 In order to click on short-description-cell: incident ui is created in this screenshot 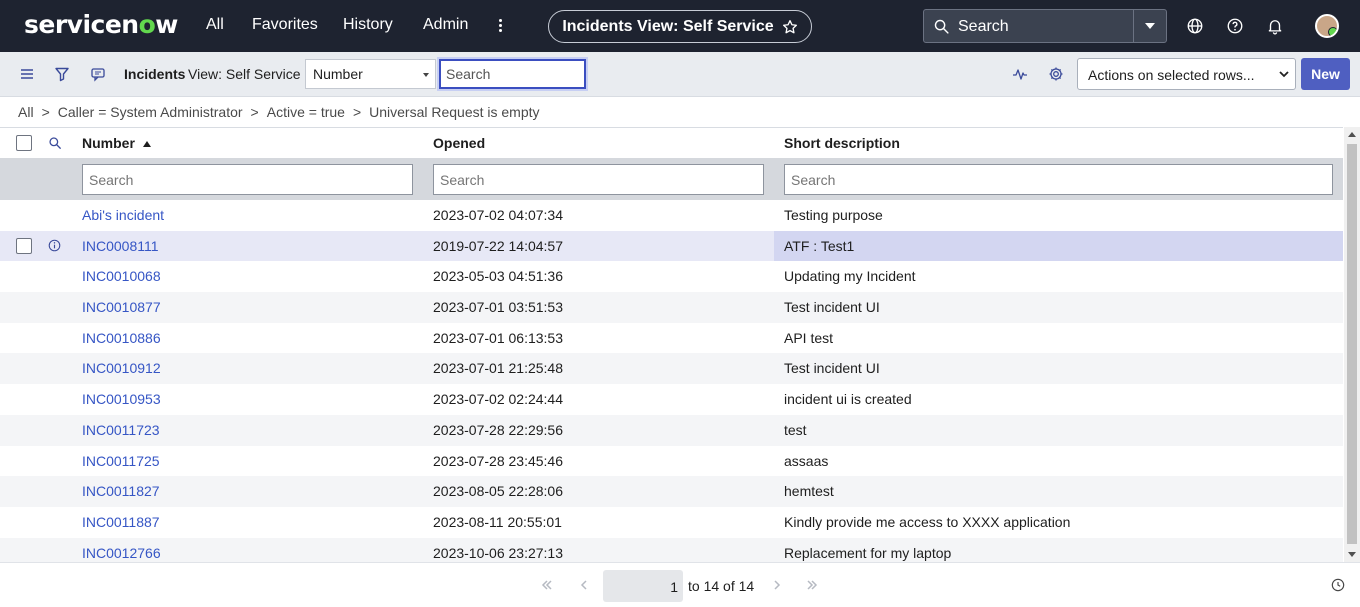, I will do `click(848, 399)`.